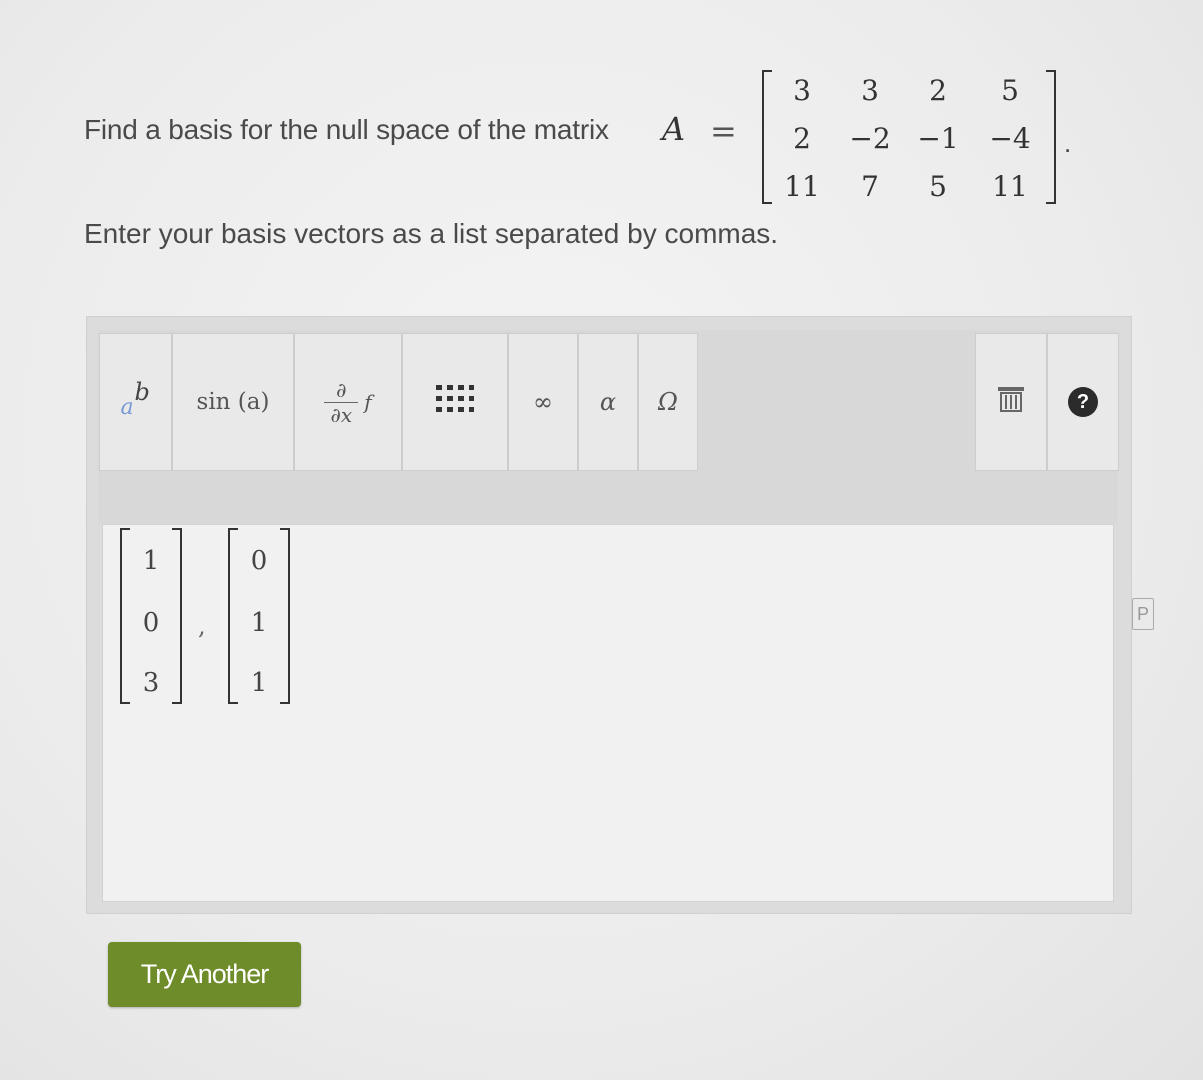 Image resolution: width=1203 pixels, height=1080 pixels. I want to click on right-bracket, so click(1051, 137).